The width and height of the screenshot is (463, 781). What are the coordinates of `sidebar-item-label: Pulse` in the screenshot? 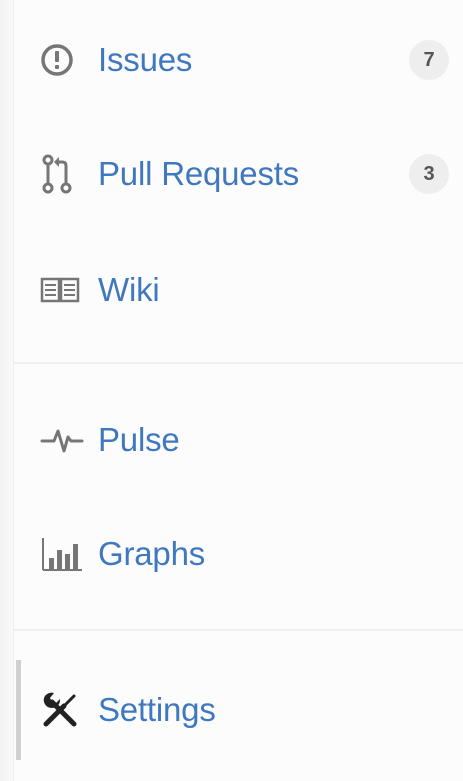 It's located at (139, 439).